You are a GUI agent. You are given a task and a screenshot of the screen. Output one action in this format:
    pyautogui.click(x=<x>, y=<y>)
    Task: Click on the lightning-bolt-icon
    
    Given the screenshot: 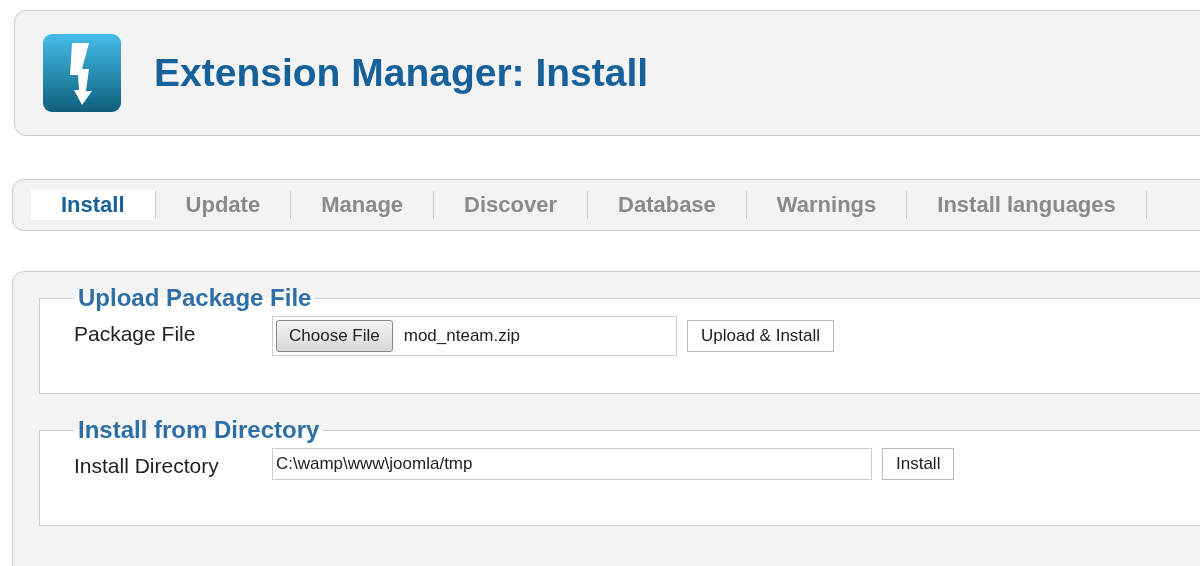 What is the action you would take?
    pyautogui.click(x=82, y=73)
    